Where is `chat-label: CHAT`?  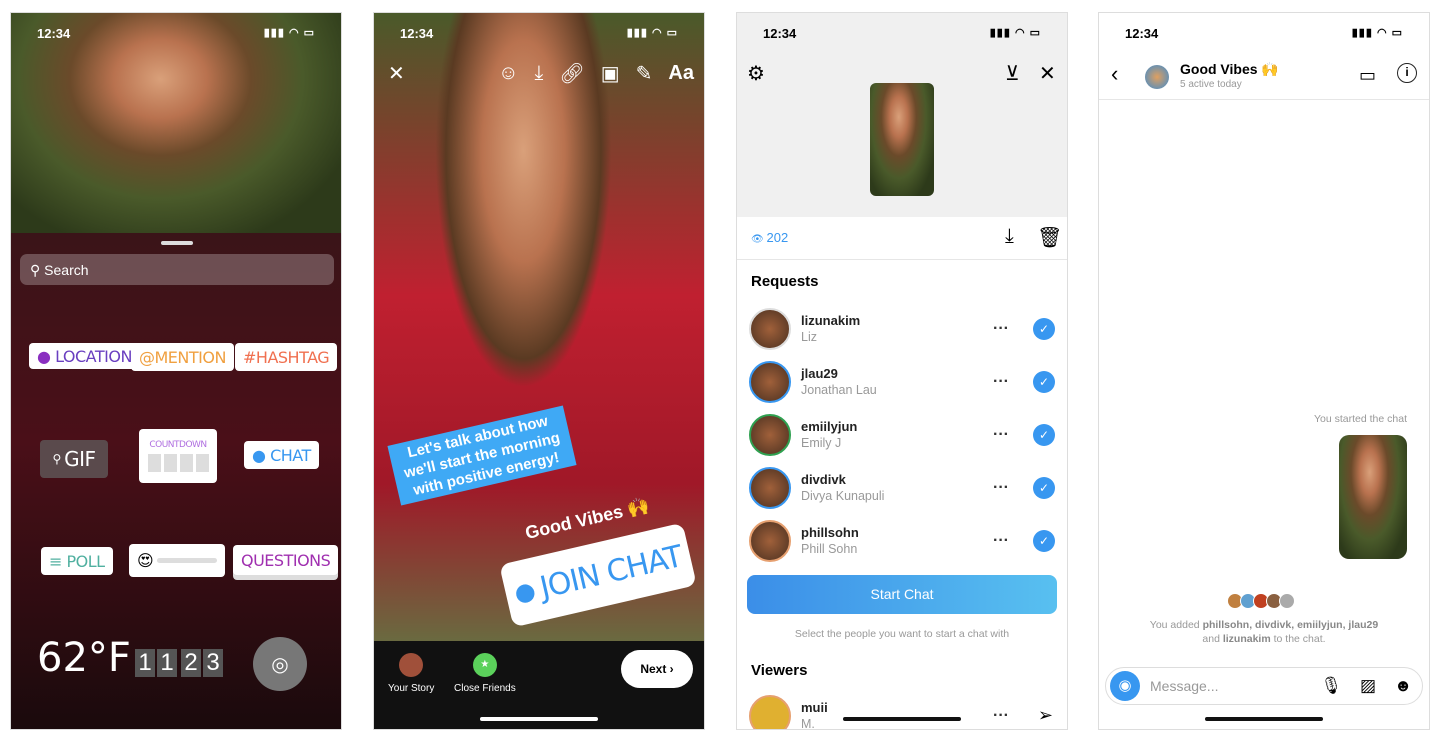 chat-label: CHAT is located at coordinates (290, 455).